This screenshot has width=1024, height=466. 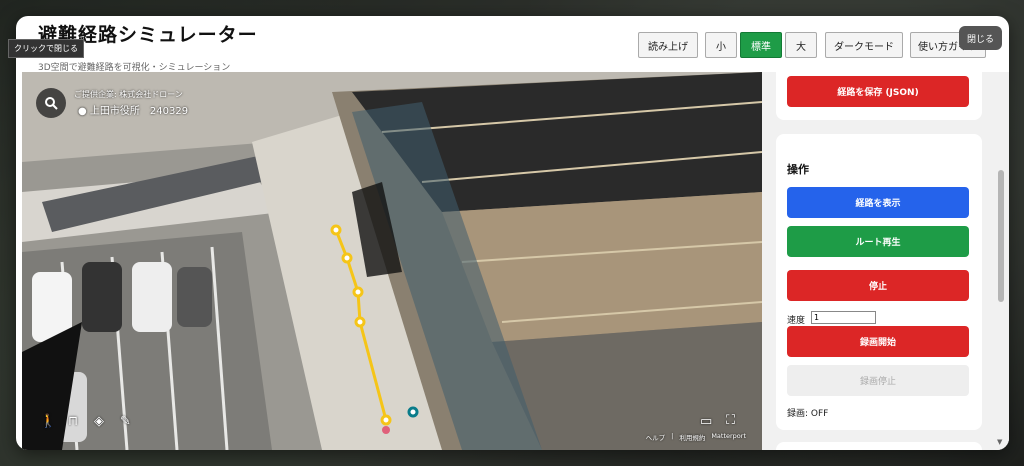 What do you see at coordinates (73, 421) in the screenshot?
I see `floorplan-icon: ⊓` at bounding box center [73, 421].